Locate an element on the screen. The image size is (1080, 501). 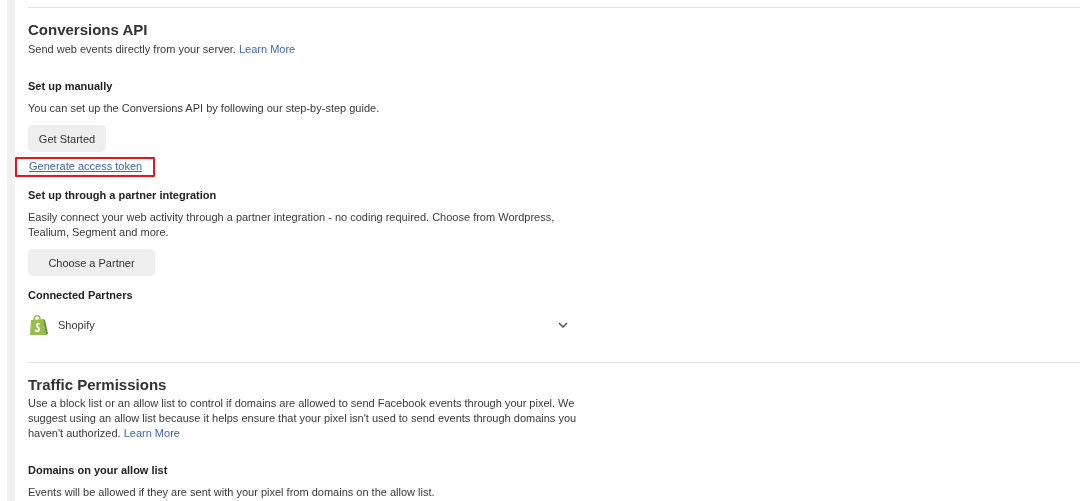
subsection-description: Easily connect your web activity through a partner integration - no coding required. Choose from Wordpress, Tealium, Segment and more. is located at coordinates (292, 225).